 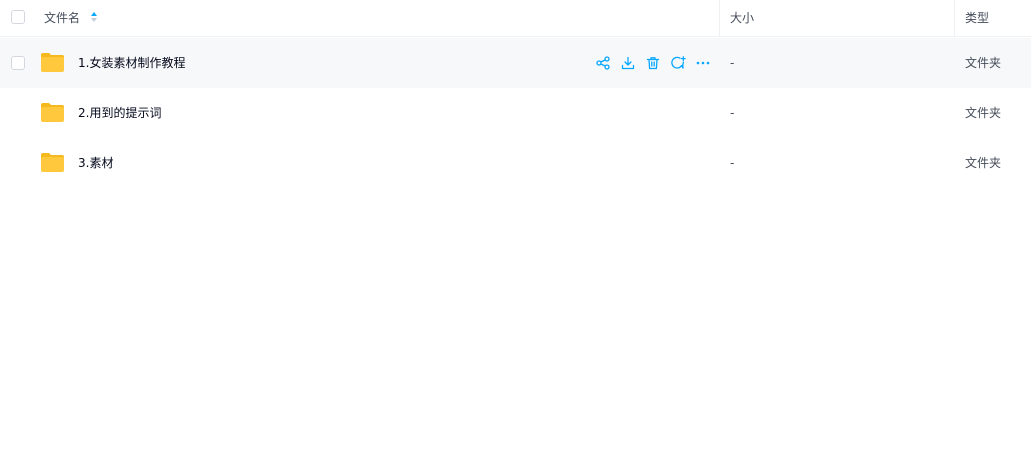 I want to click on column-header-type: 类型, so click(x=977, y=18).